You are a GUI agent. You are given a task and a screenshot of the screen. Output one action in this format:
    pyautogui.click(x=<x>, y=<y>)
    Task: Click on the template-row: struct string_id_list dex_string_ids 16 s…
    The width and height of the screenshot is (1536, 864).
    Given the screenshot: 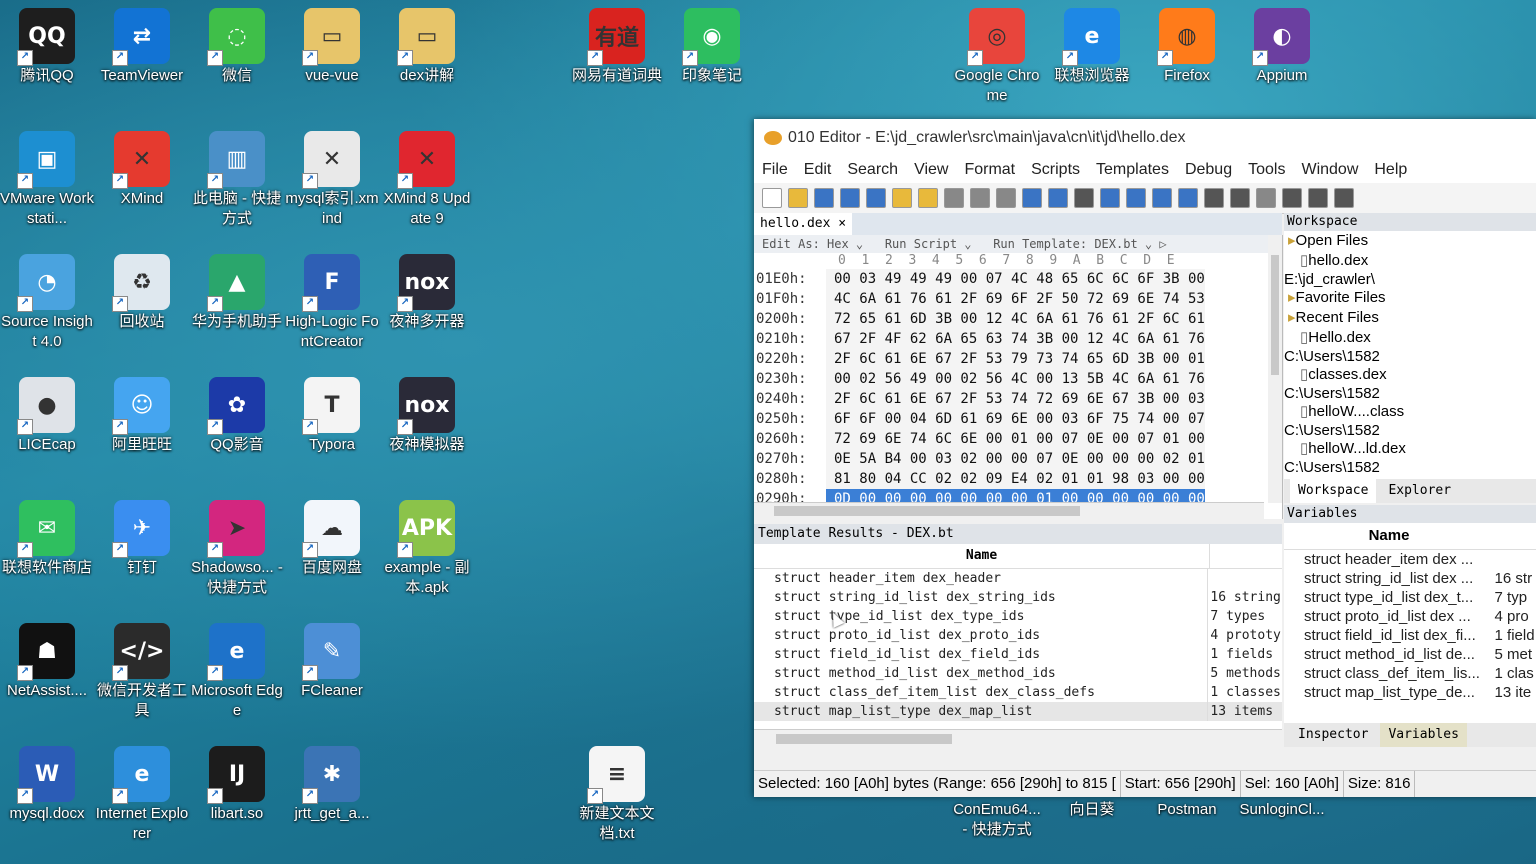 What is the action you would take?
    pyautogui.click(x=1018, y=597)
    